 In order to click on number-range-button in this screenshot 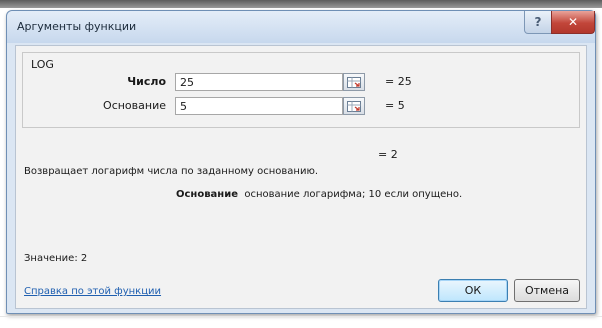, I will do `click(354, 82)`.